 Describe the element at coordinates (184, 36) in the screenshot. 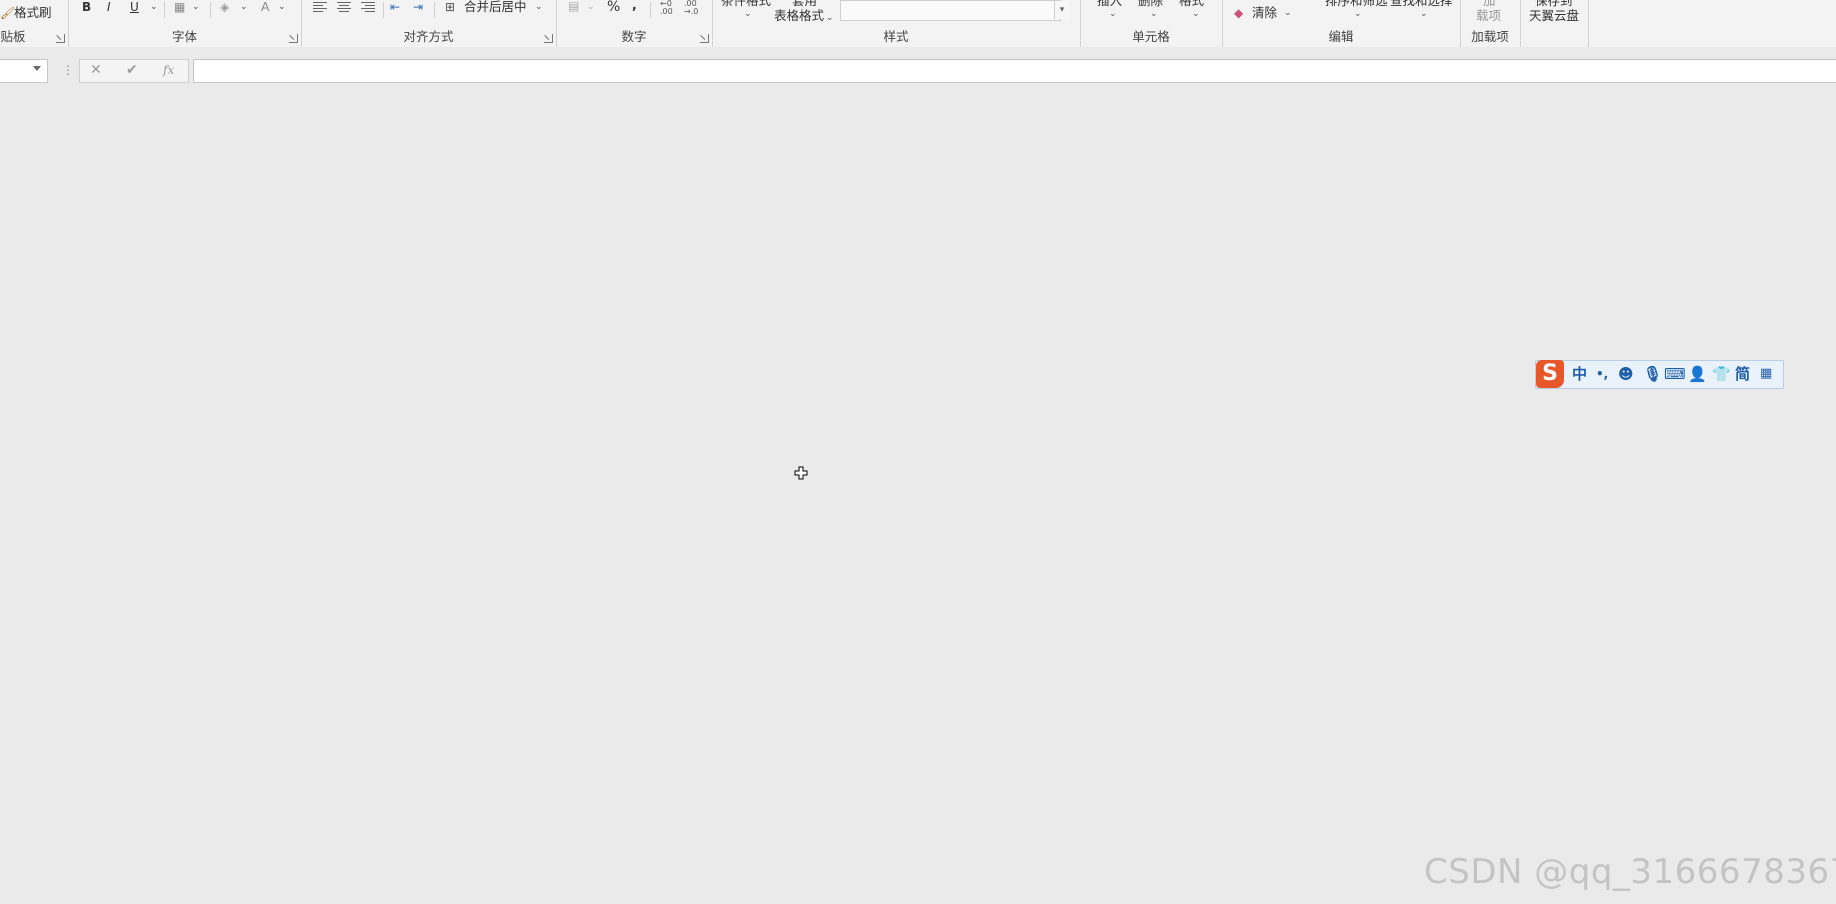

I see `font-group-label: 字体` at that location.